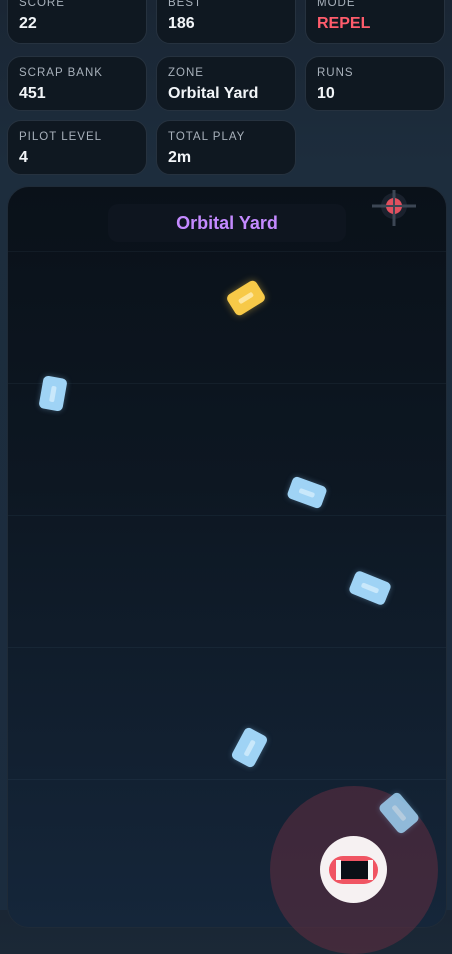 The image size is (452, 954). I want to click on score-card: SCORE 22, so click(77, 22).